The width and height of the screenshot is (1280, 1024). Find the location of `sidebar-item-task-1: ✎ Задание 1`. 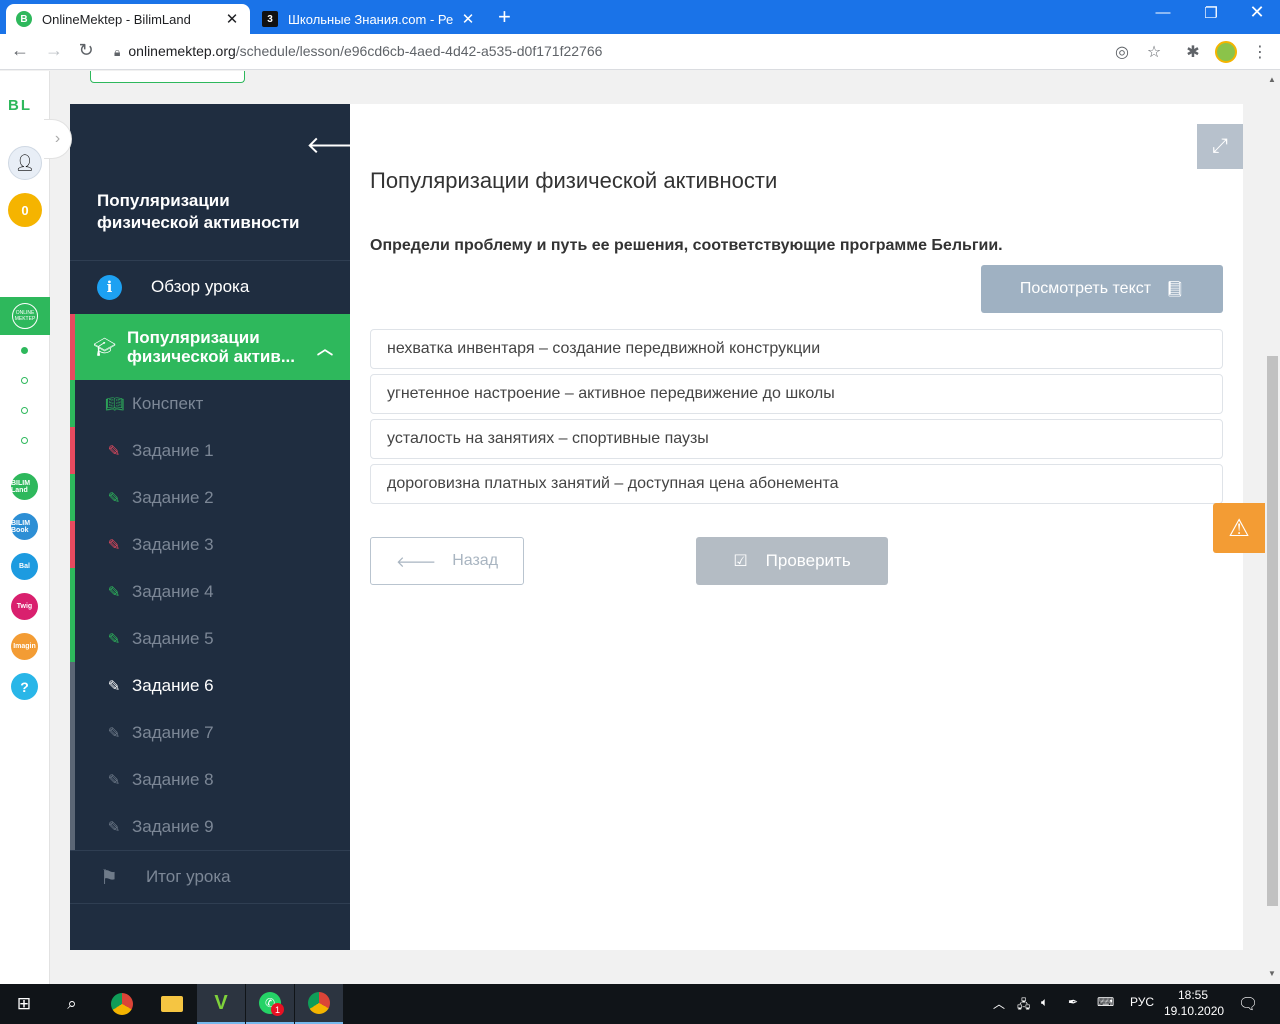

sidebar-item-task-1: ✎ Задание 1 is located at coordinates (210, 450).